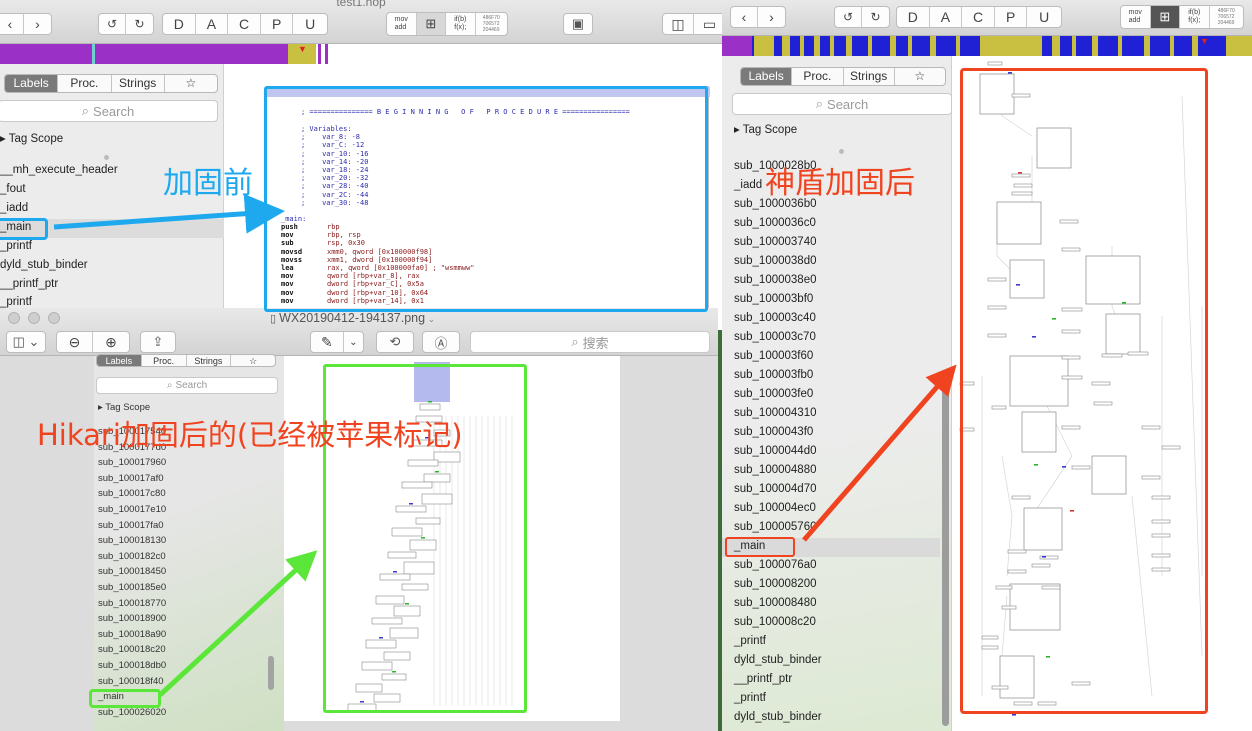 The image size is (1252, 731). I want to click on list-item: sub_100003740, so click(775, 242).